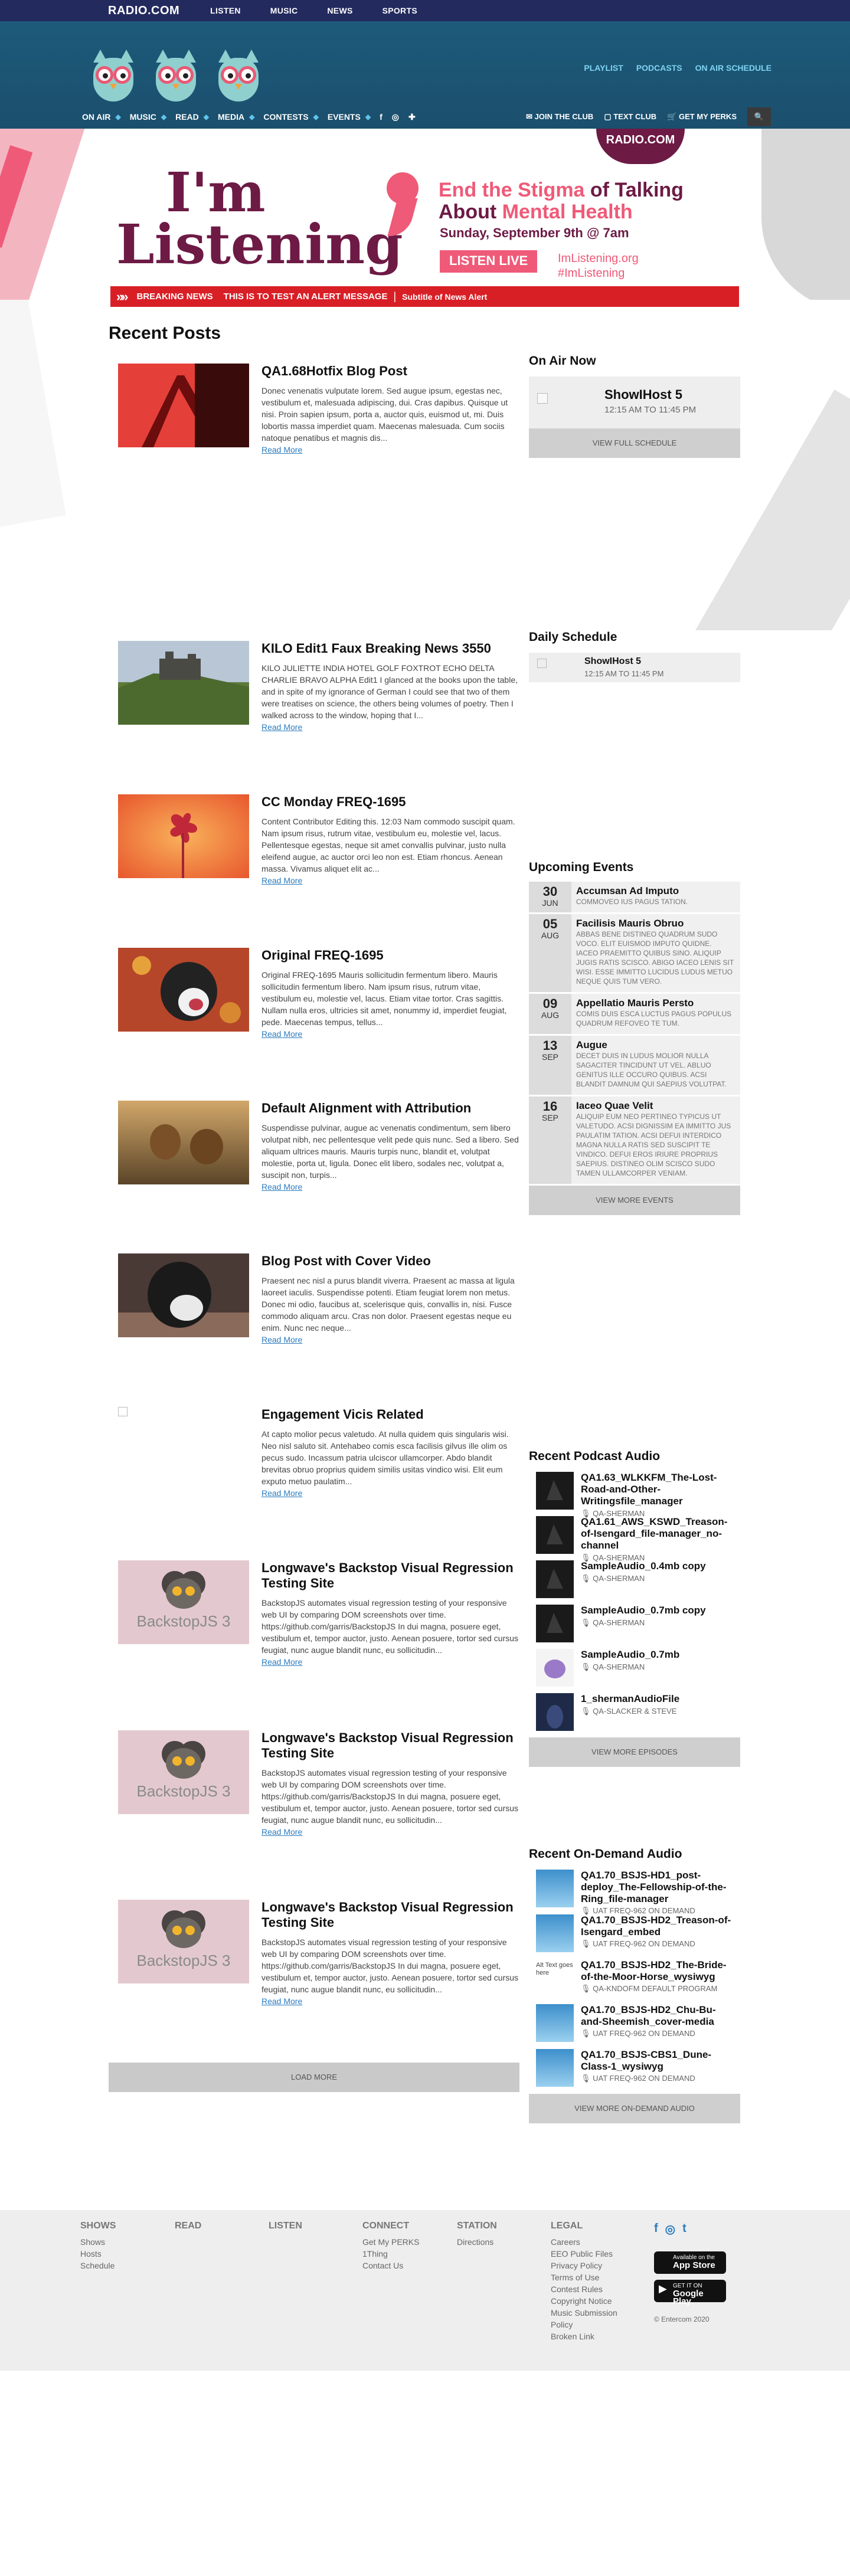 This screenshot has width=850, height=2576. I want to click on footer-link: Broken Link, so click(592, 2336).